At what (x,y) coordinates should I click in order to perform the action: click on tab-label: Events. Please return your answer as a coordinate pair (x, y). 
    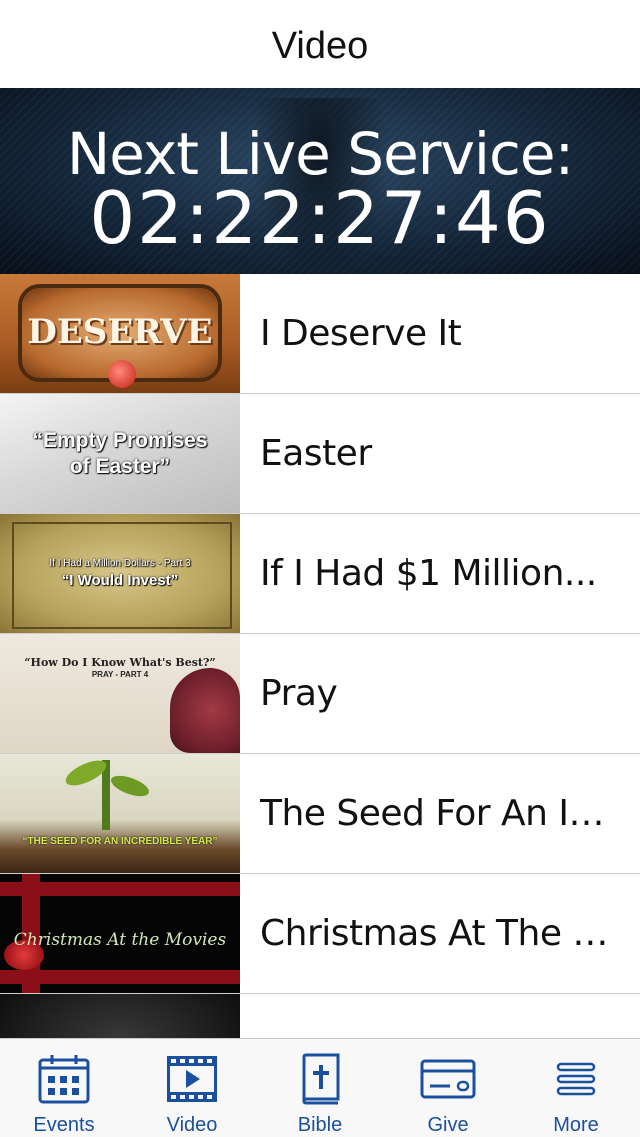
    Looking at the image, I should click on (64, 1125).